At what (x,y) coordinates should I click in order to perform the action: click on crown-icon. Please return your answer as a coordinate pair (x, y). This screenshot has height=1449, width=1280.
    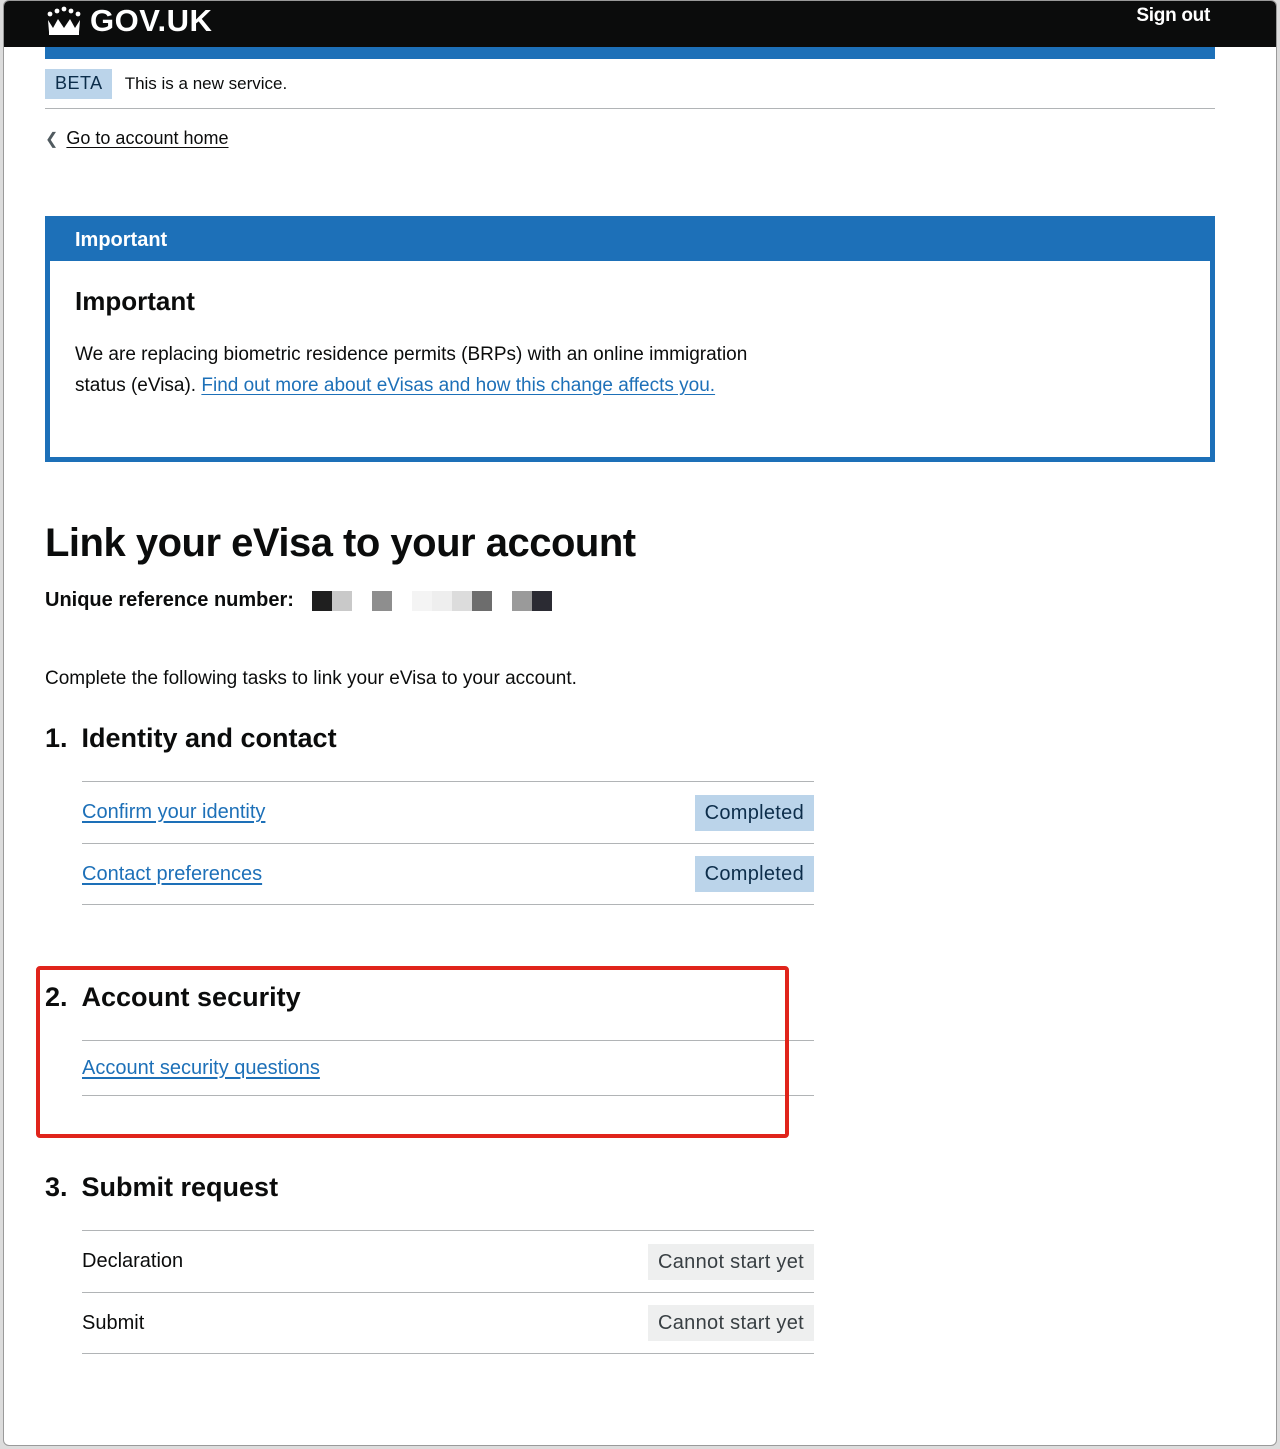
    Looking at the image, I should click on (64, 20).